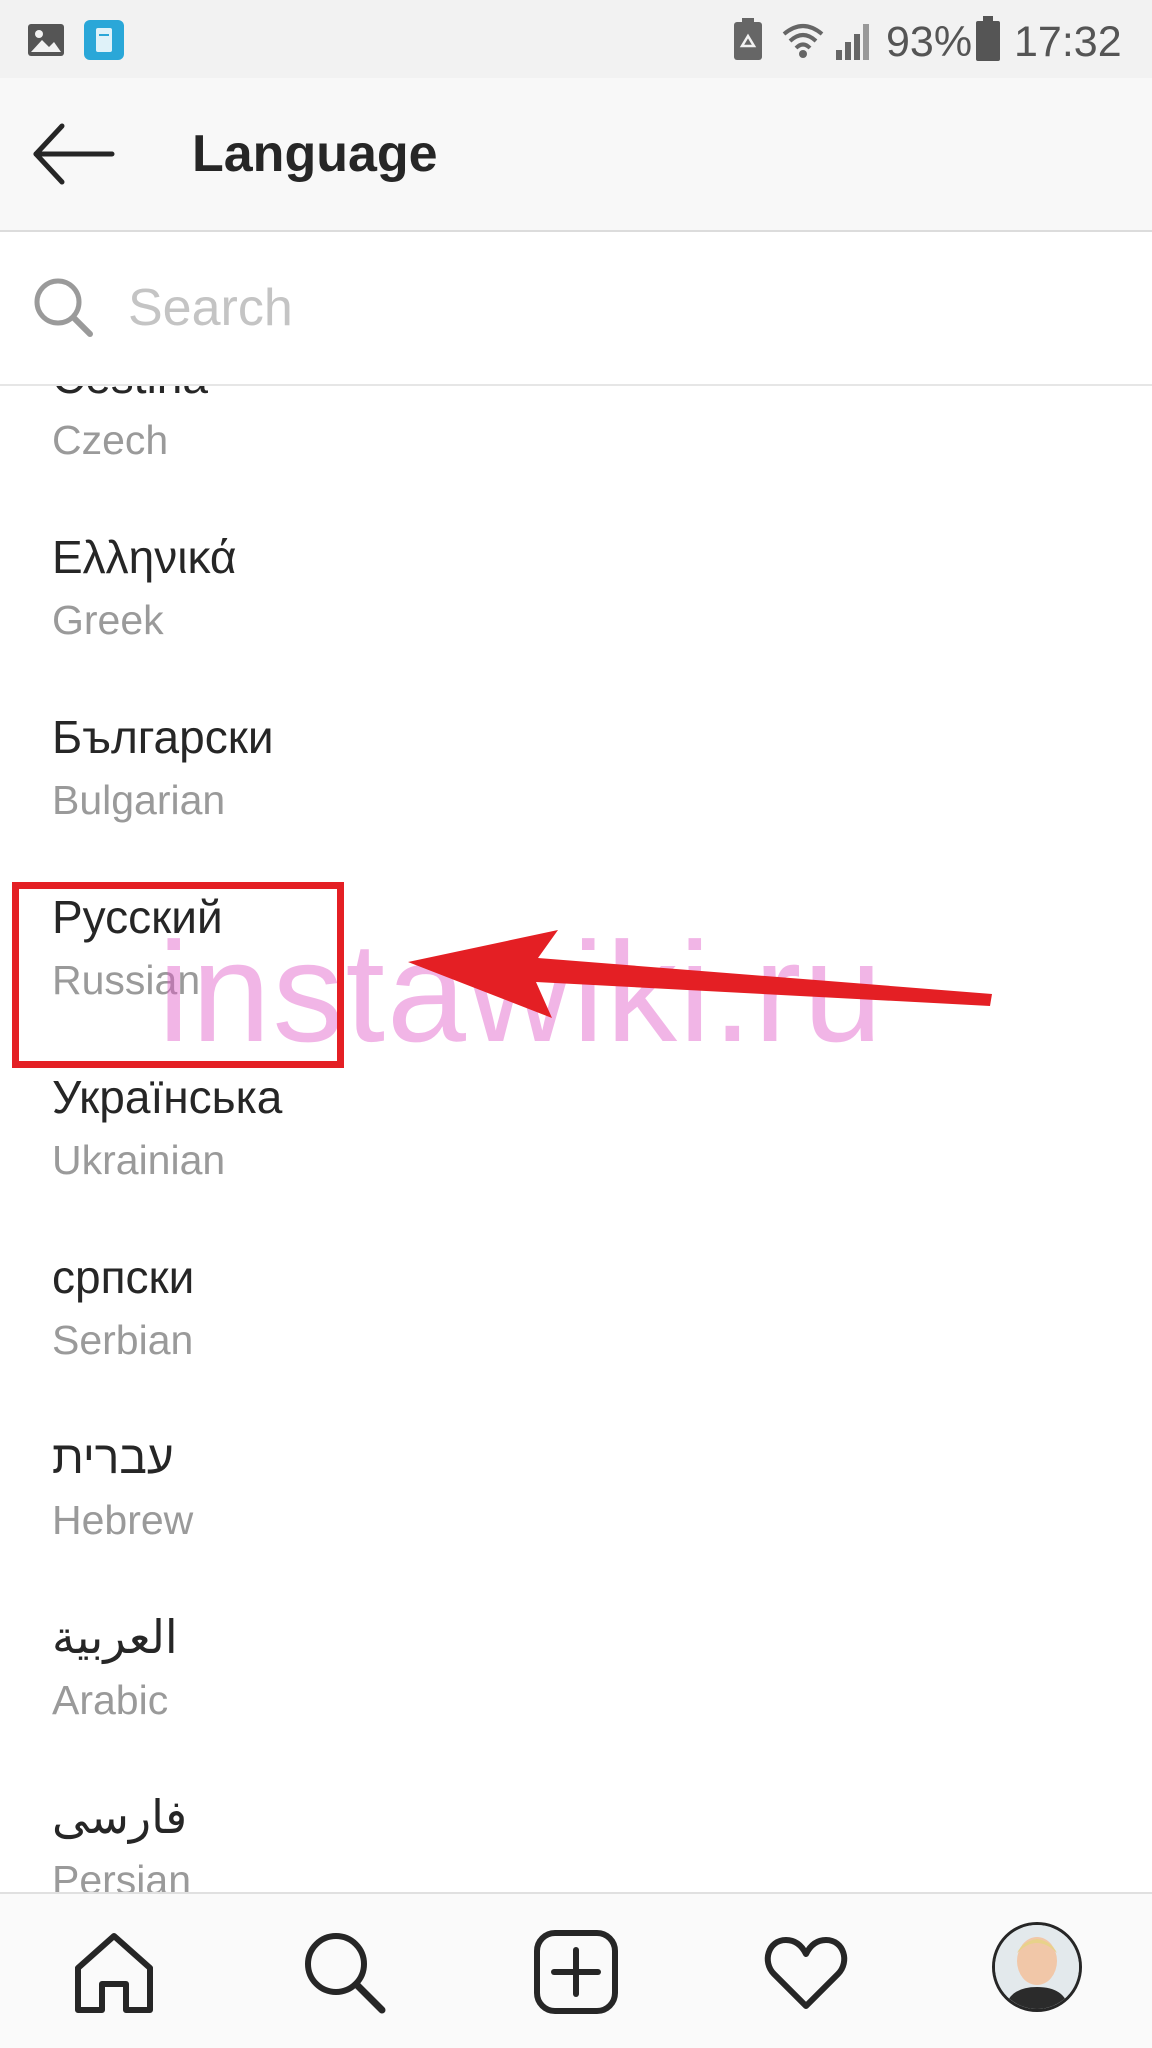 The width and height of the screenshot is (1152, 2048). I want to click on bottom-nav, so click(576, 1970).